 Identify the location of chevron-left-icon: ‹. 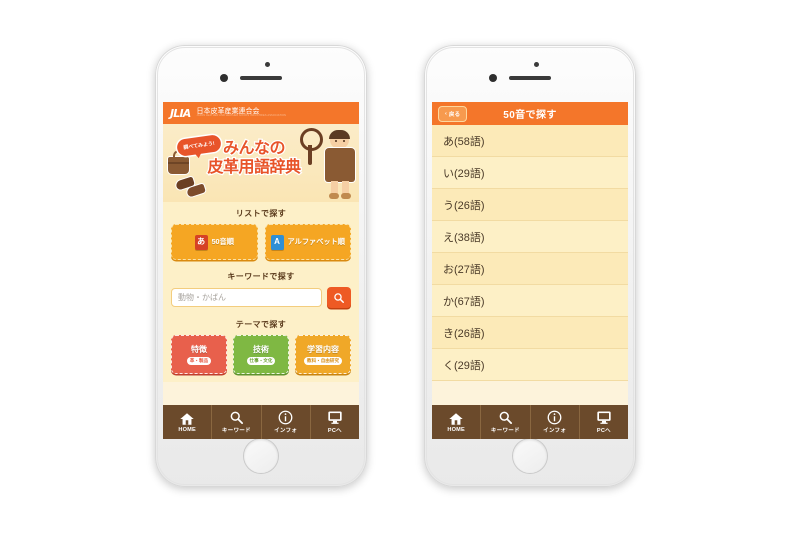
(446, 113).